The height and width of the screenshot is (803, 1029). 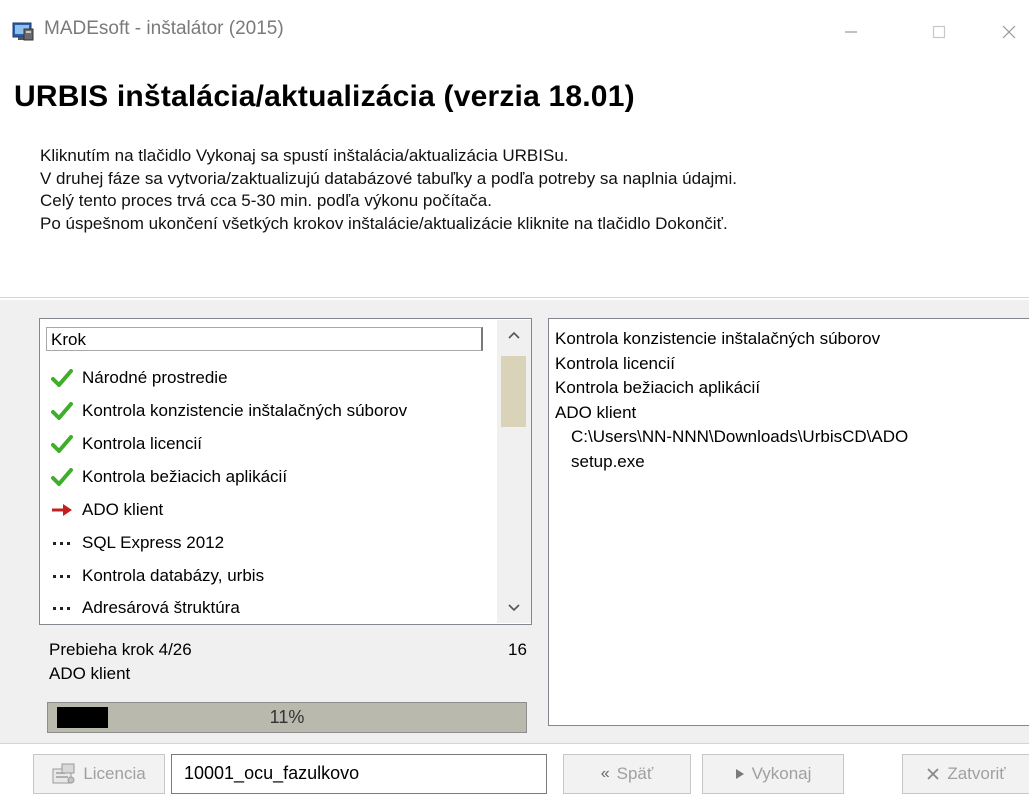 What do you see at coordinates (114, 773) in the screenshot?
I see `license-button-label: Licencia` at bounding box center [114, 773].